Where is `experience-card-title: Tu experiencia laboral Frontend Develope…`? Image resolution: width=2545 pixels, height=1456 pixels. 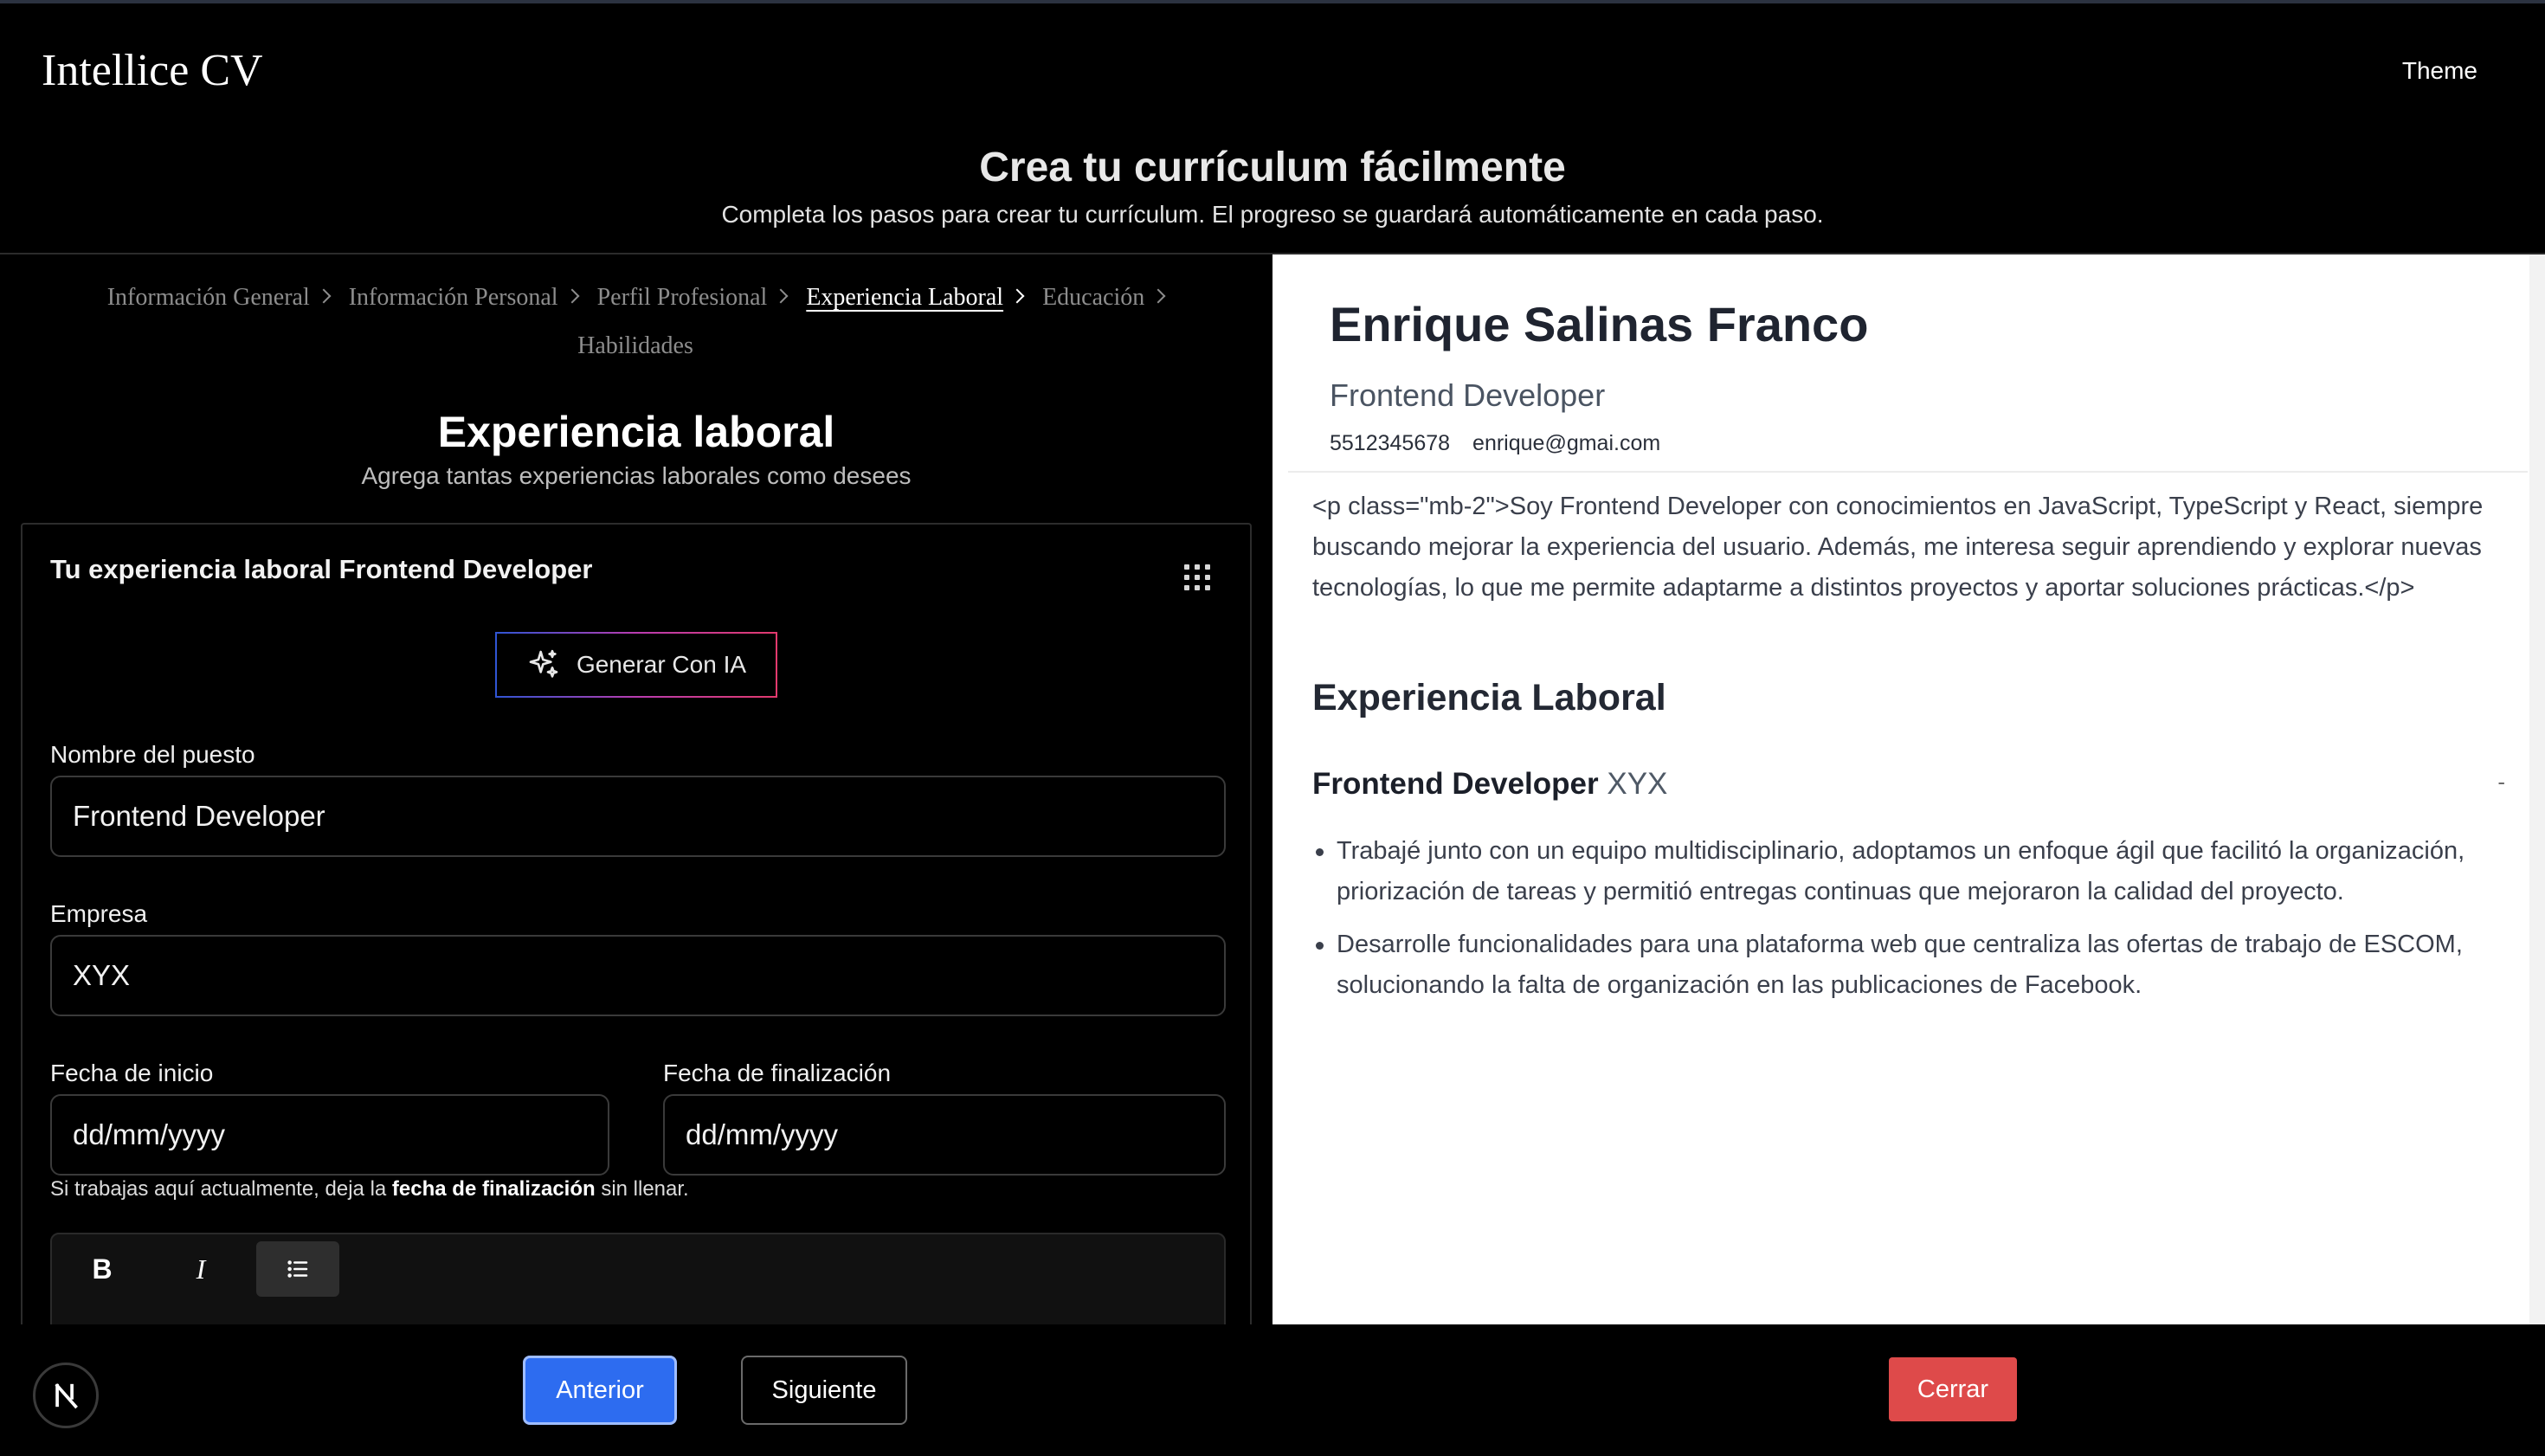 experience-card-title: Tu experiencia laboral Frontend Develope… is located at coordinates (322, 569).